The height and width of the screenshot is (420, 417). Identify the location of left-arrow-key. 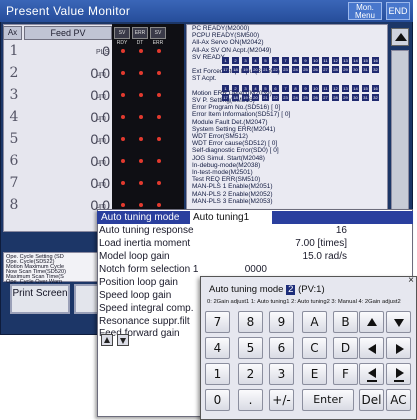
(371, 348).